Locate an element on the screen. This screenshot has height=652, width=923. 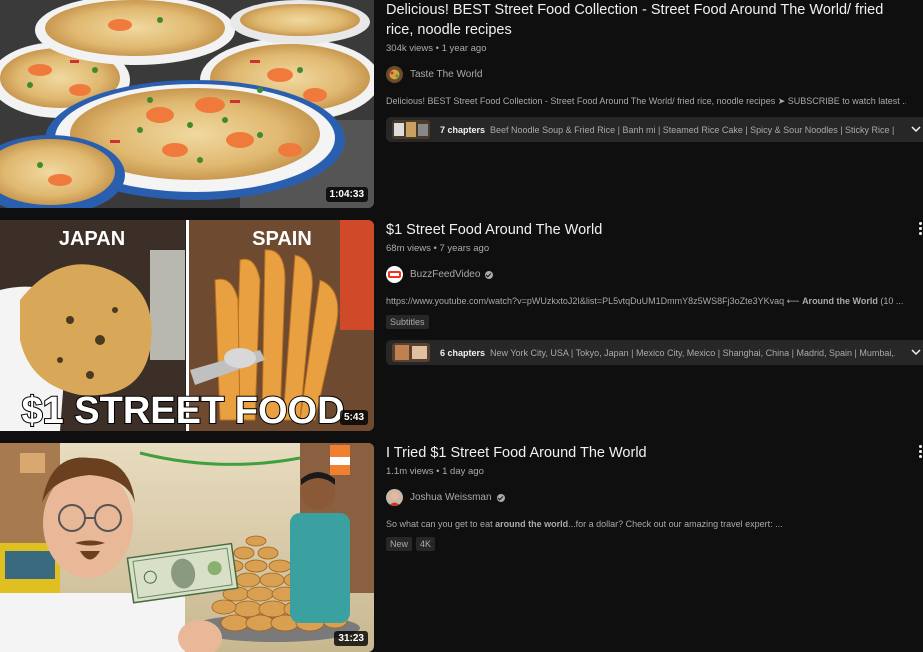
channel-link: BuzzFeedVideo is located at coordinates (654, 274).